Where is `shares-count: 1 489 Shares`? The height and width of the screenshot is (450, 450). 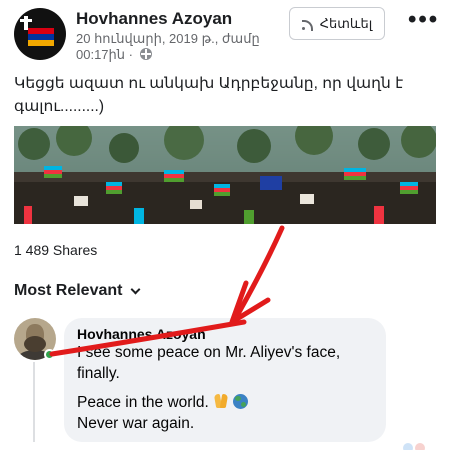 shares-count: 1 489 Shares is located at coordinates (55, 250).